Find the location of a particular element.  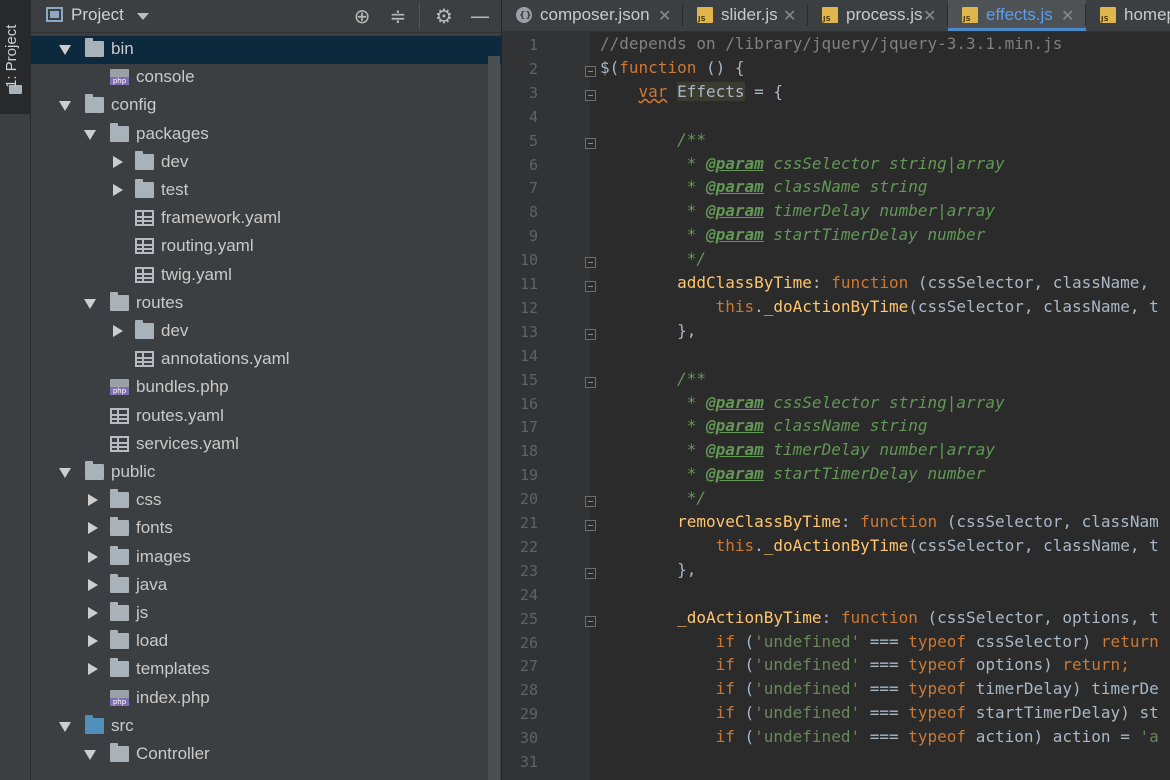

code-token: . is located at coordinates (759, 306).